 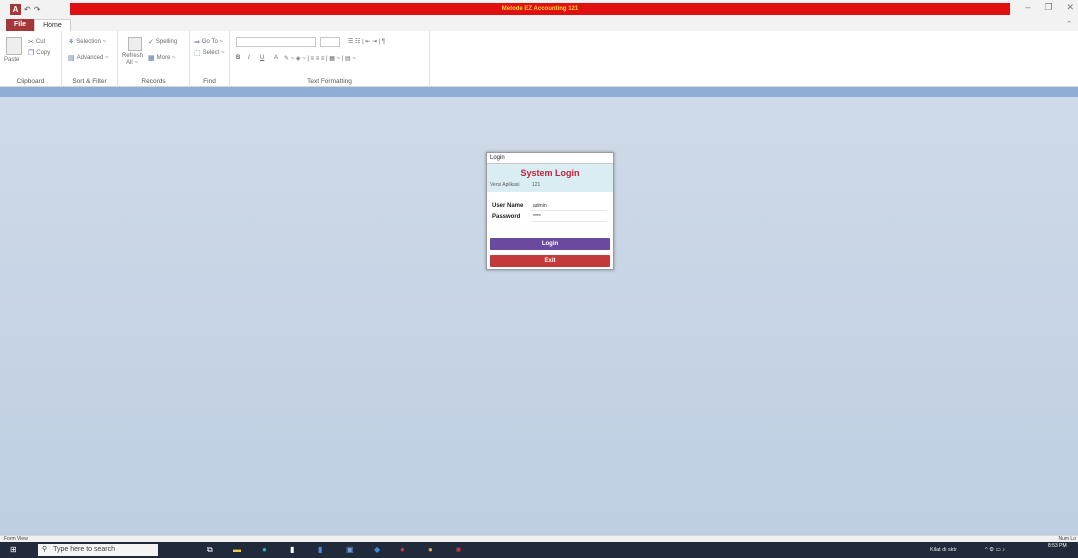 What do you see at coordinates (36, 42) in the screenshot?
I see `cut-button: ✂ Cut` at bounding box center [36, 42].